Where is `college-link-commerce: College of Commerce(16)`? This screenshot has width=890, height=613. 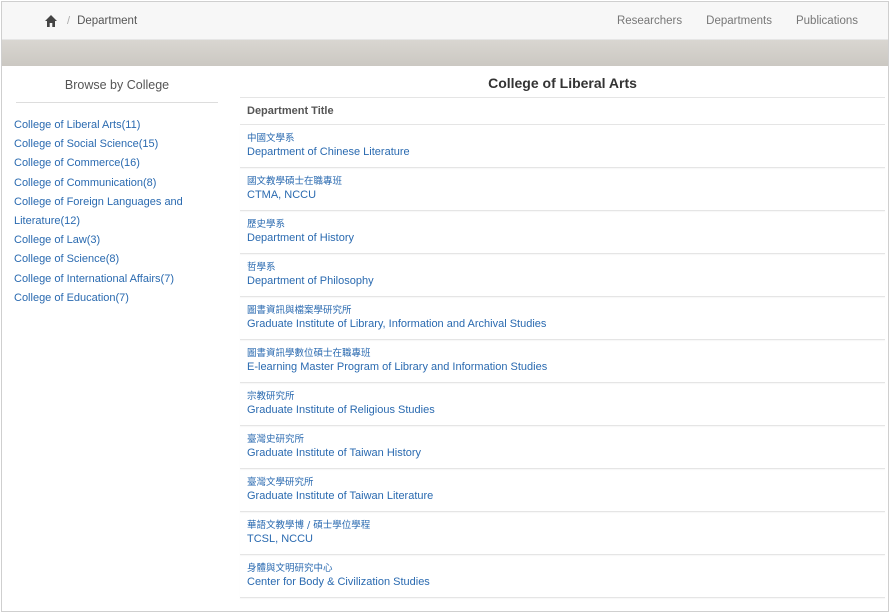
college-link-commerce: College of Commerce(16) is located at coordinates (77, 163).